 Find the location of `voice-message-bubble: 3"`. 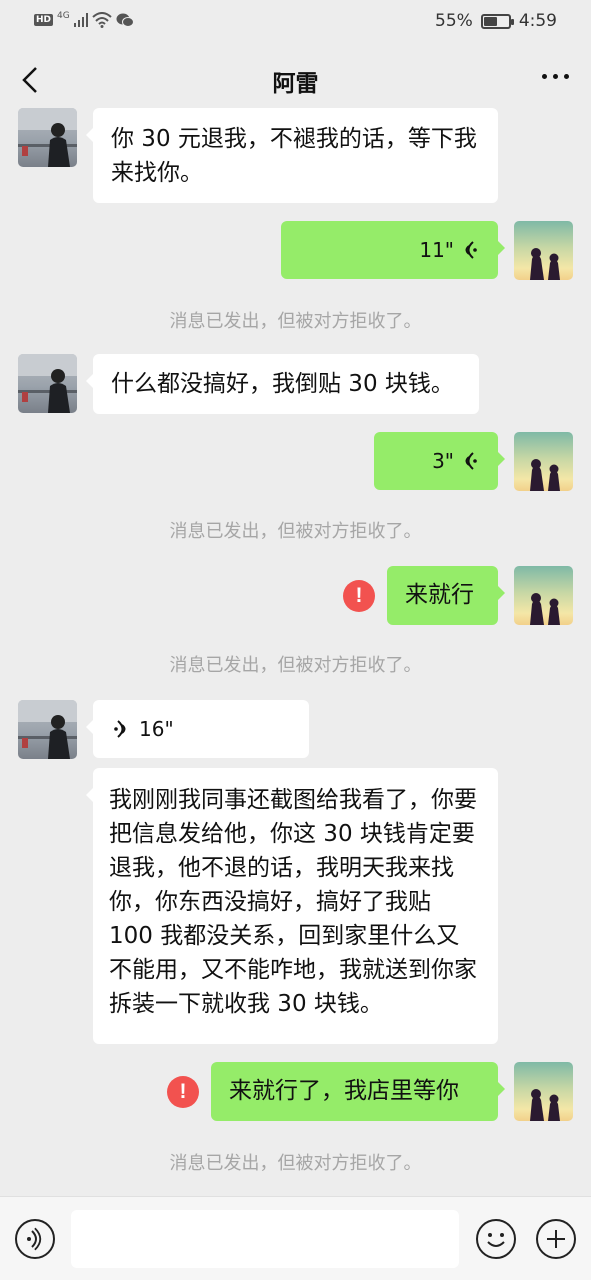

voice-message-bubble: 3" is located at coordinates (439, 461).